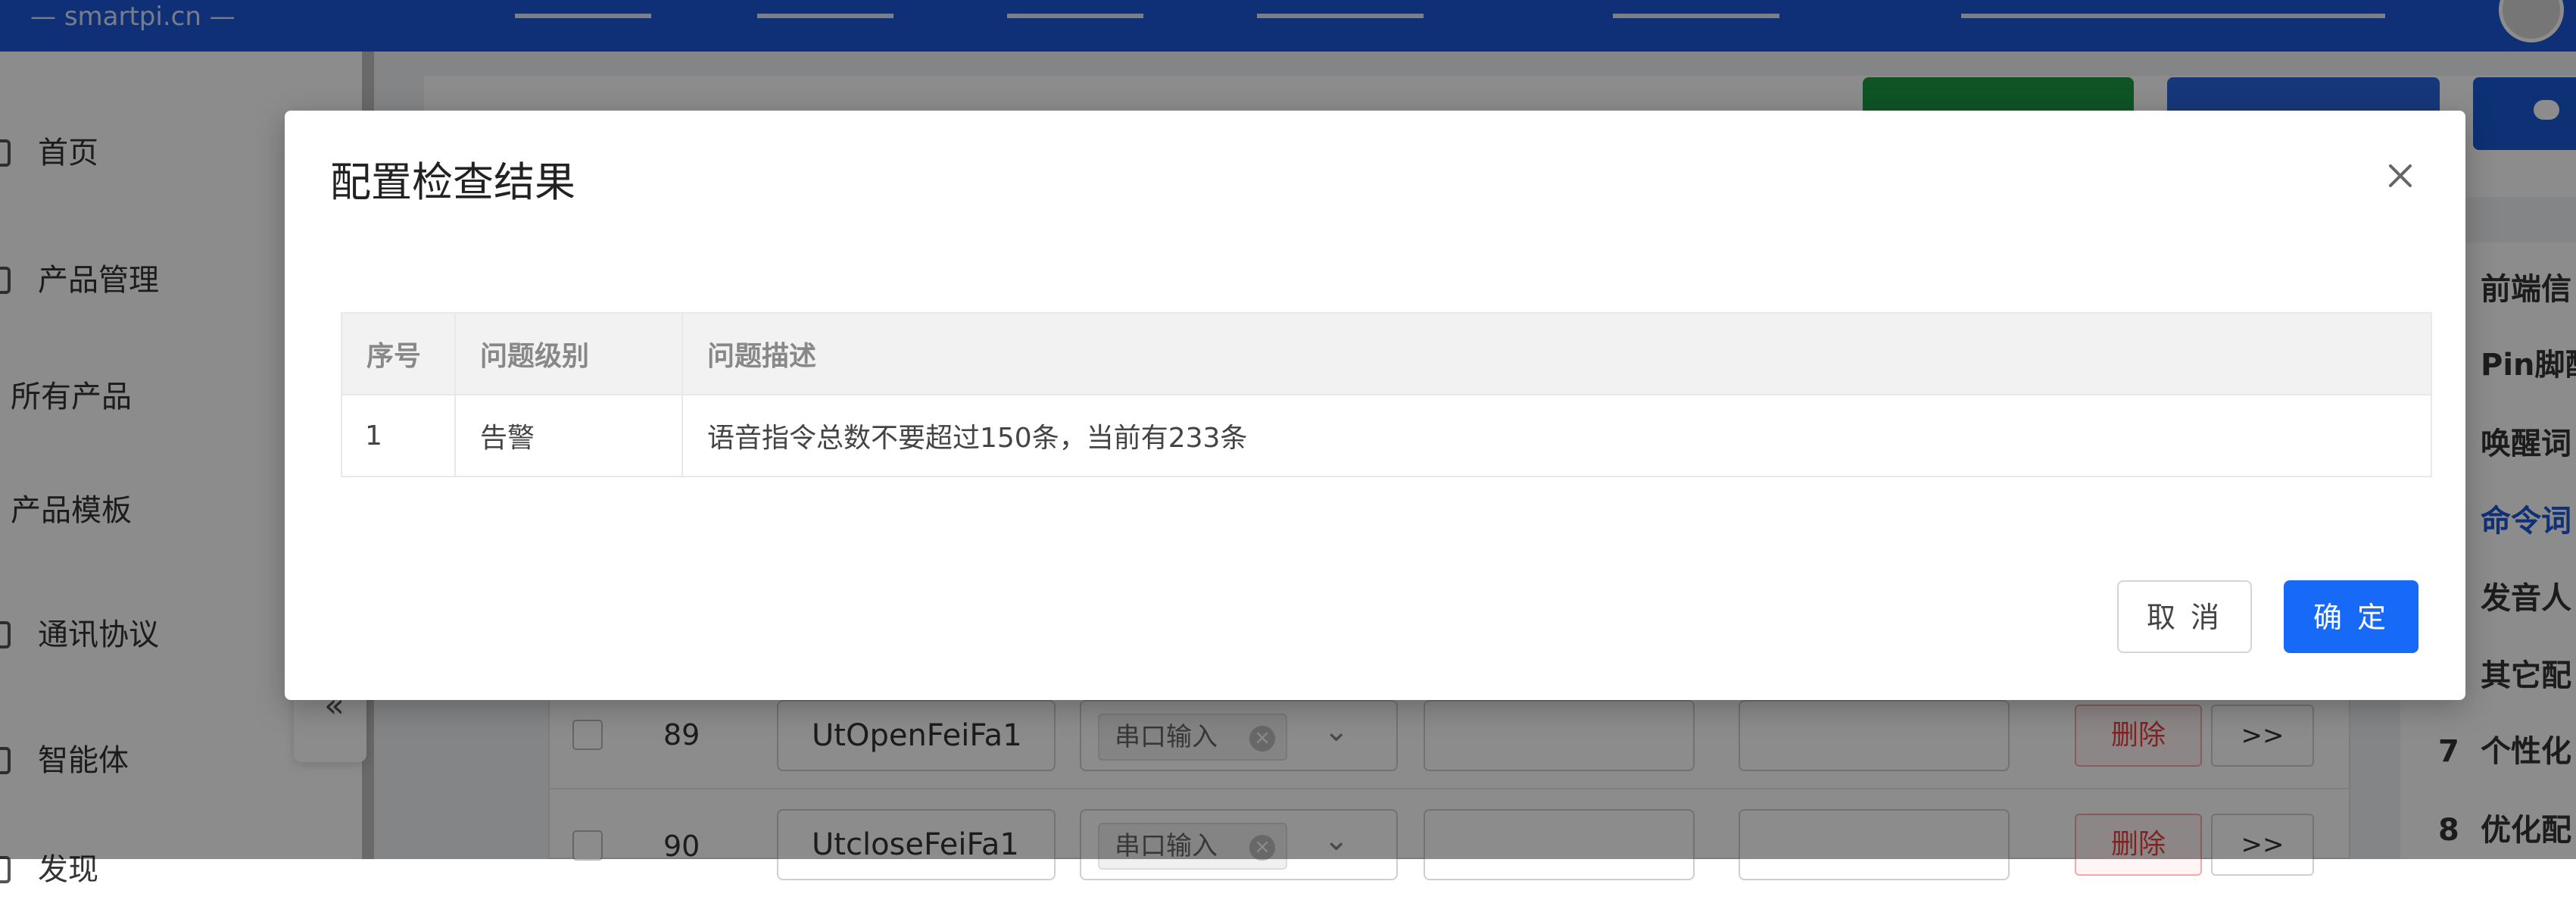  Describe the element at coordinates (5, 869) in the screenshot. I see `discover-icon` at that location.